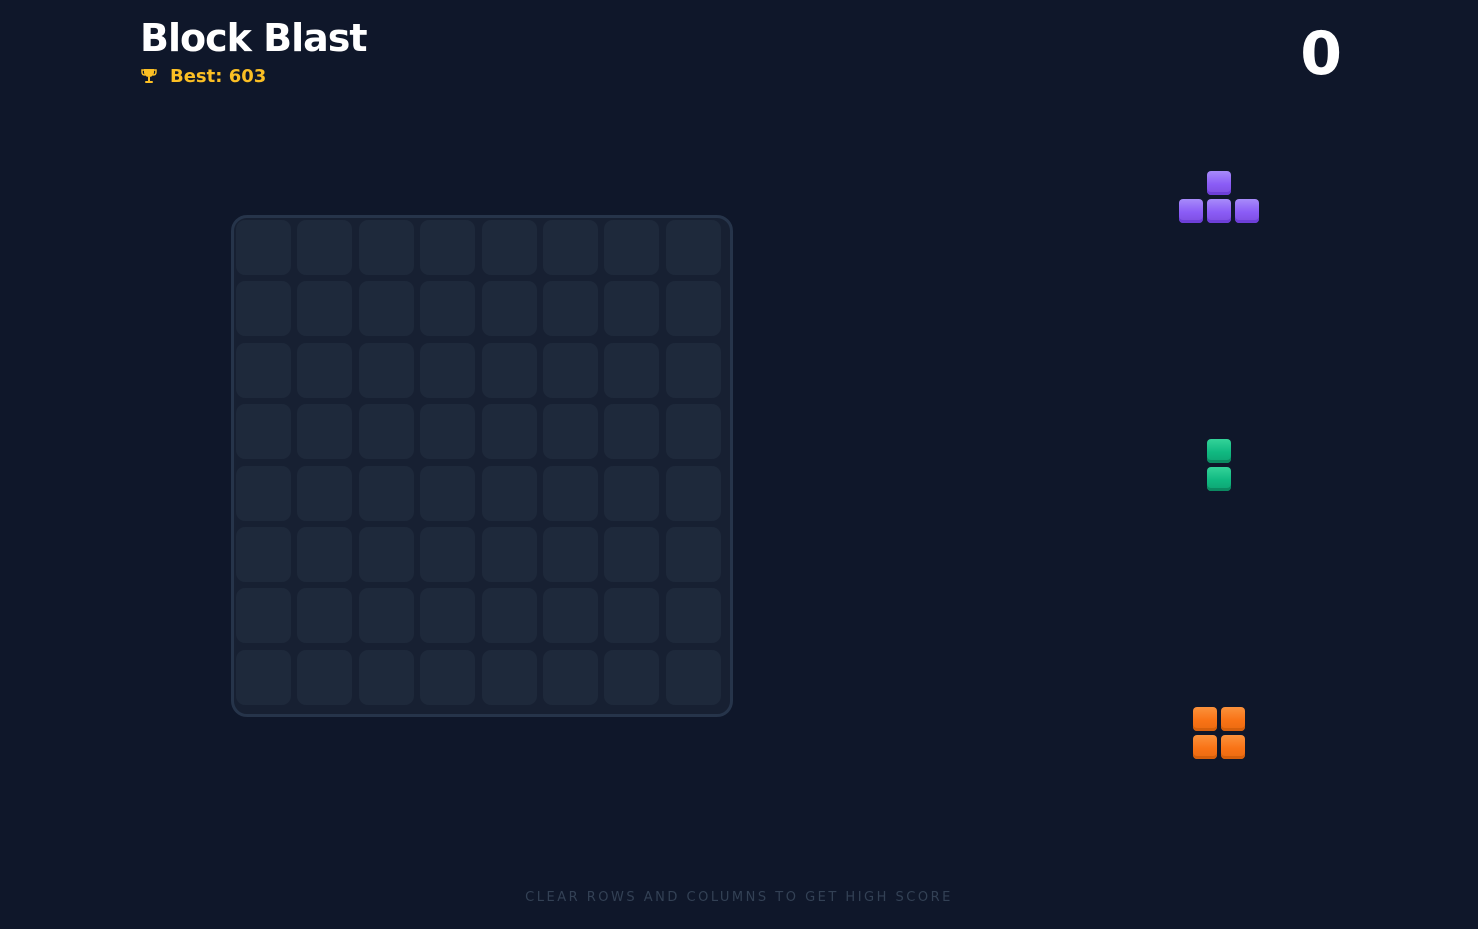  Describe the element at coordinates (739, 897) in the screenshot. I see `instruction-hint: CLEAR ROWS AND COLUMNS TO GET HIGH SCORE` at that location.